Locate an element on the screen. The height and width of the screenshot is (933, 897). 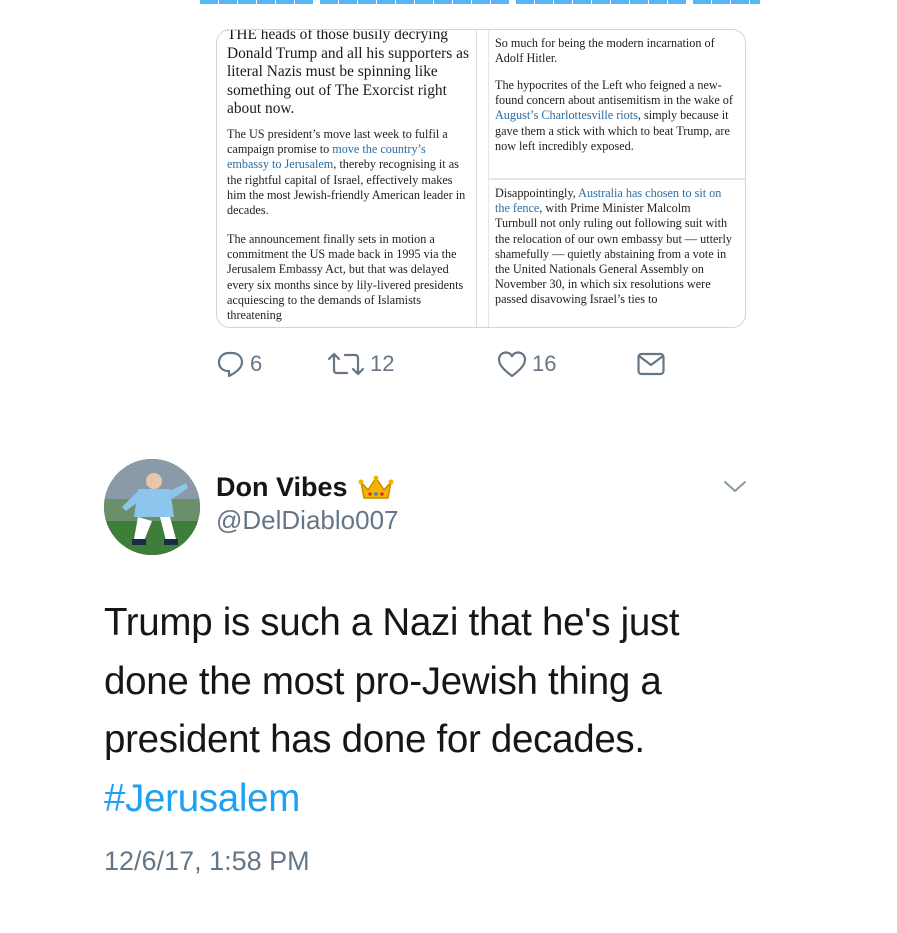
dm-icon is located at coordinates (651, 364).